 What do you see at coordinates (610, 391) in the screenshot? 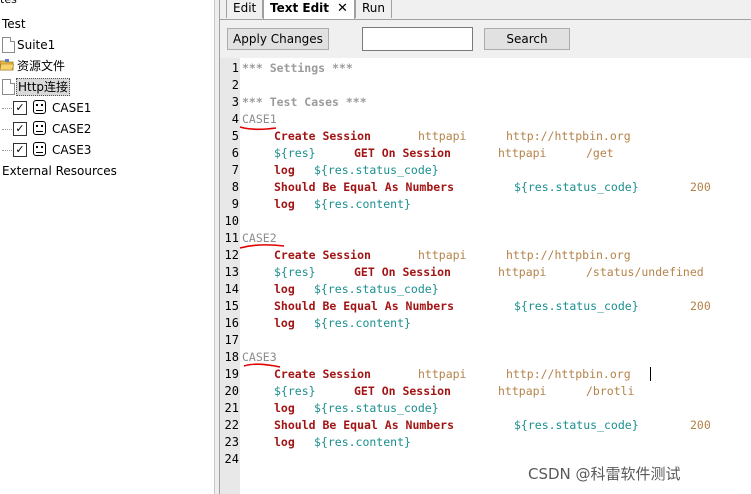
I see `argument: /brotli` at bounding box center [610, 391].